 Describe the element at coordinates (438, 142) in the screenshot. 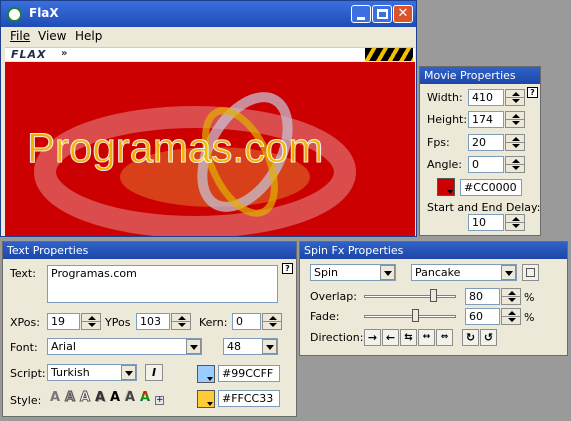

I see `fps-label: Fps:` at that location.